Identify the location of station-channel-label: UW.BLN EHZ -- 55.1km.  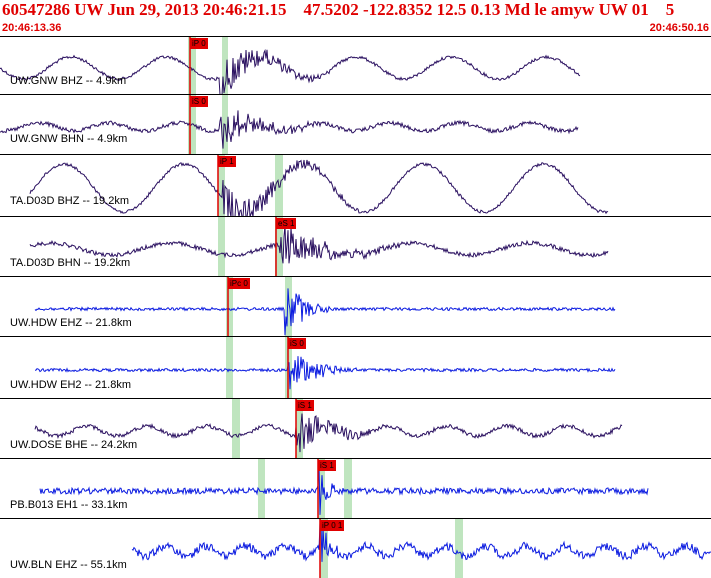
(68, 565).